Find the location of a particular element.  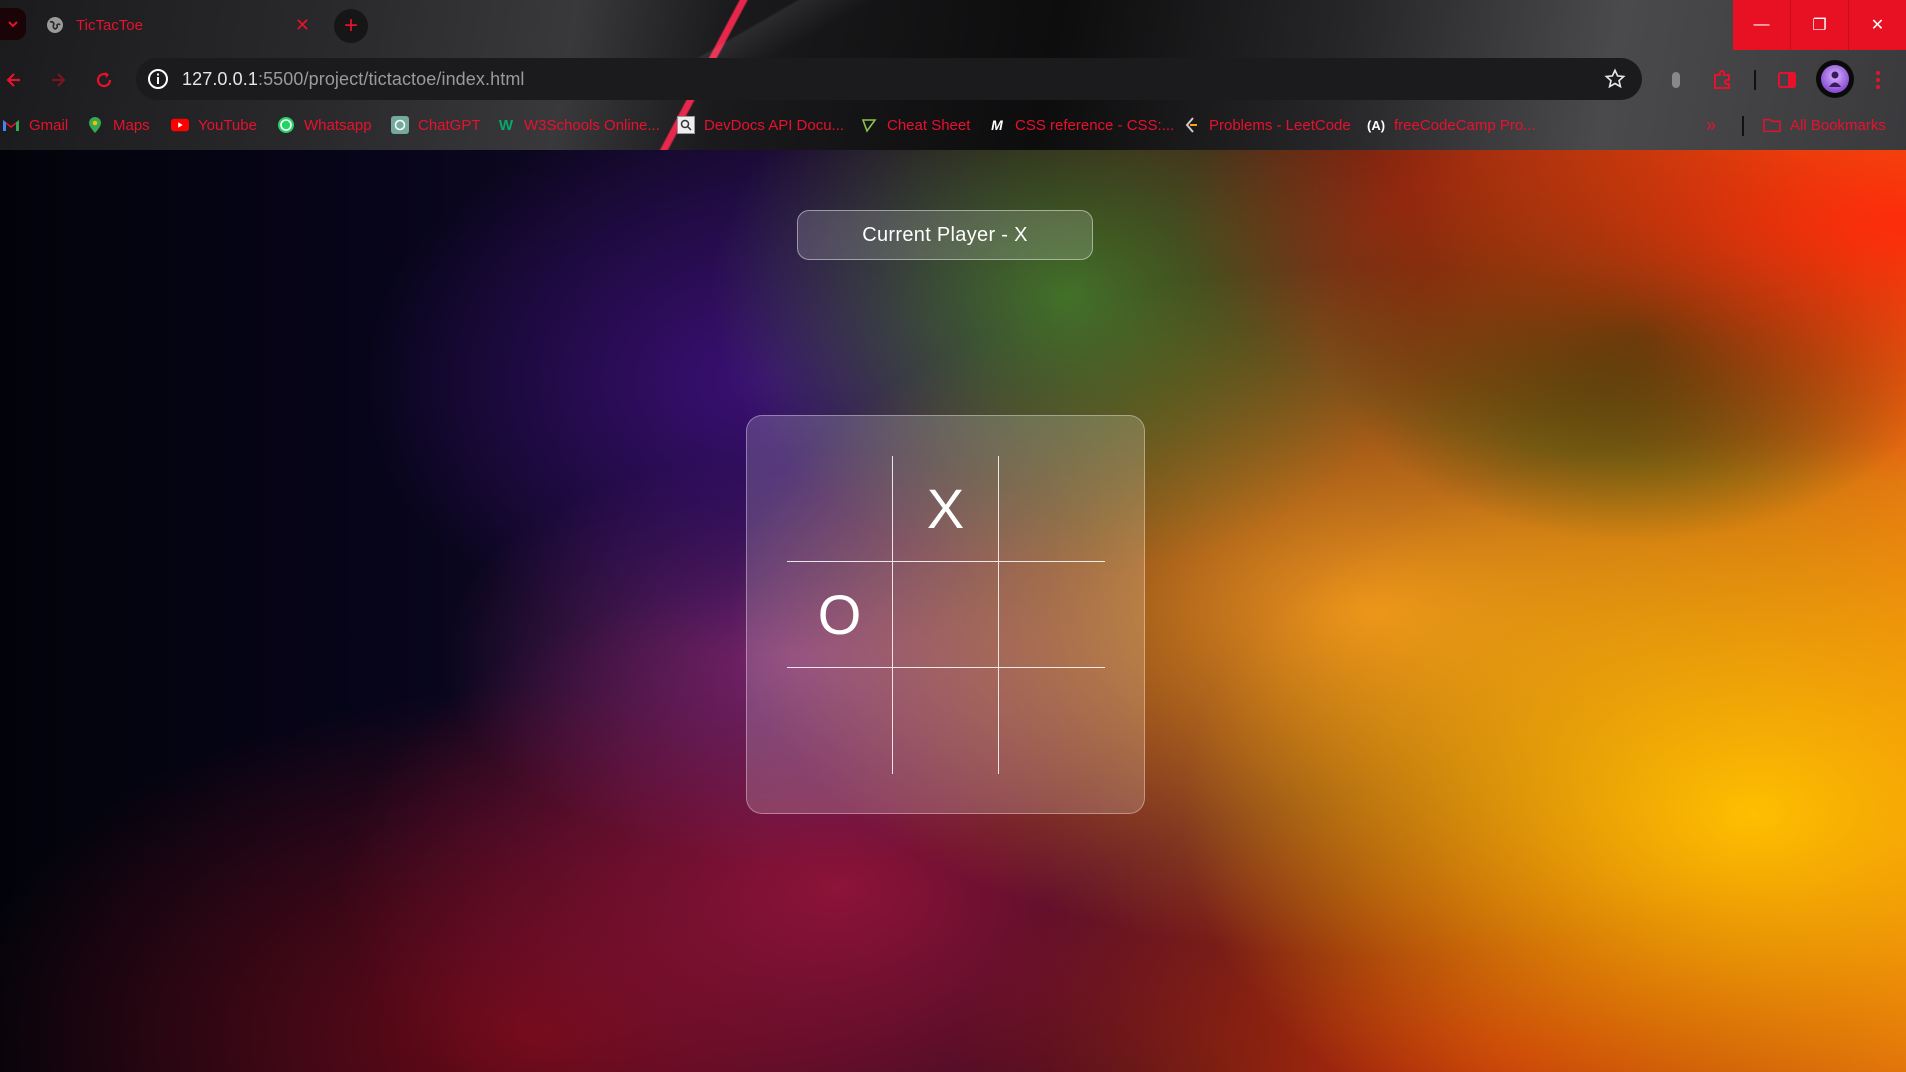

close-window-button: ✕ is located at coordinates (1877, 25).